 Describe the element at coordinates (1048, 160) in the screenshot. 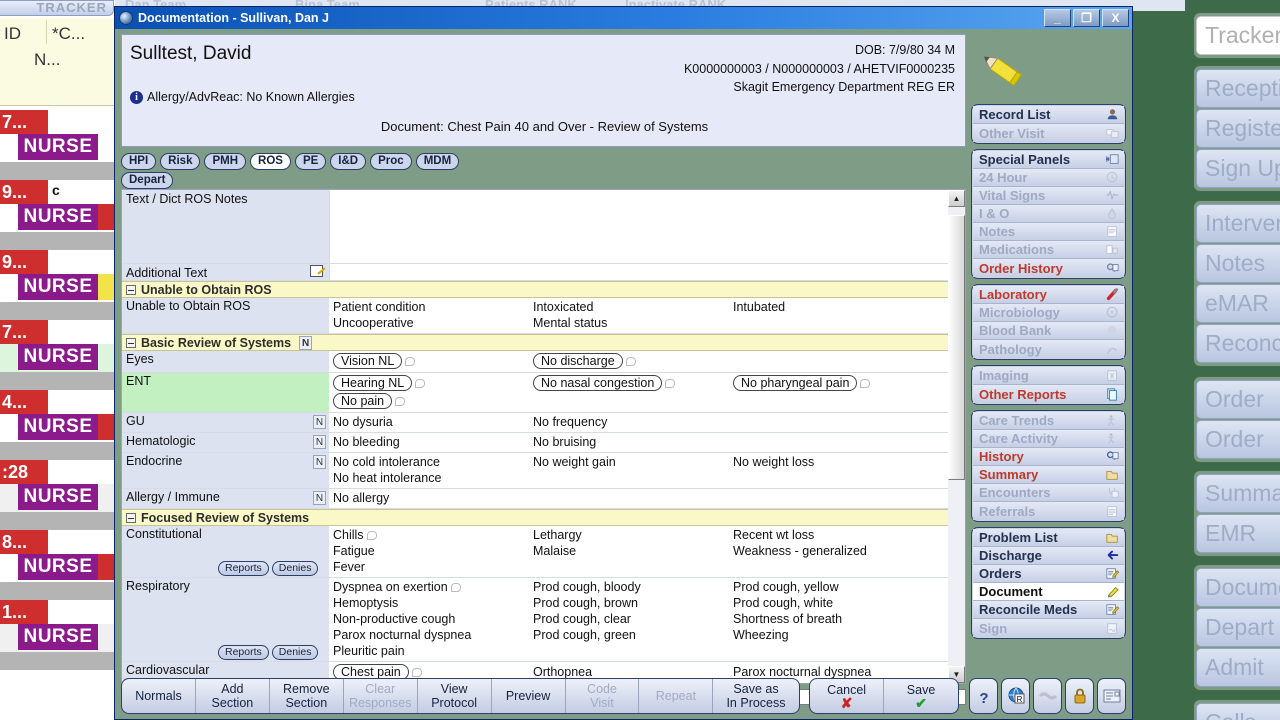

I see `sidebar-item-special-panels: Special Panels` at that location.